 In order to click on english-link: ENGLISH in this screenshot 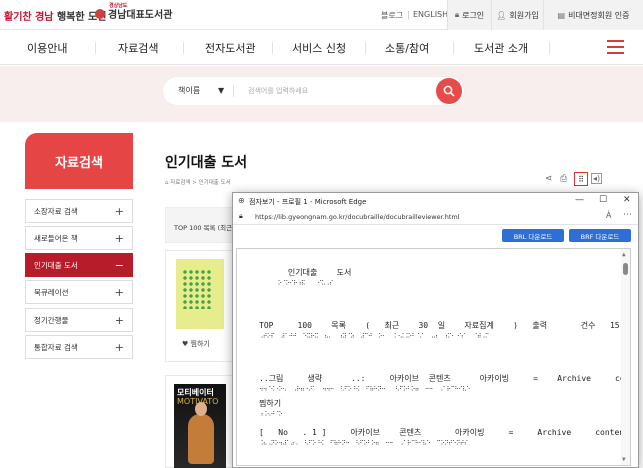, I will do `click(430, 14)`.